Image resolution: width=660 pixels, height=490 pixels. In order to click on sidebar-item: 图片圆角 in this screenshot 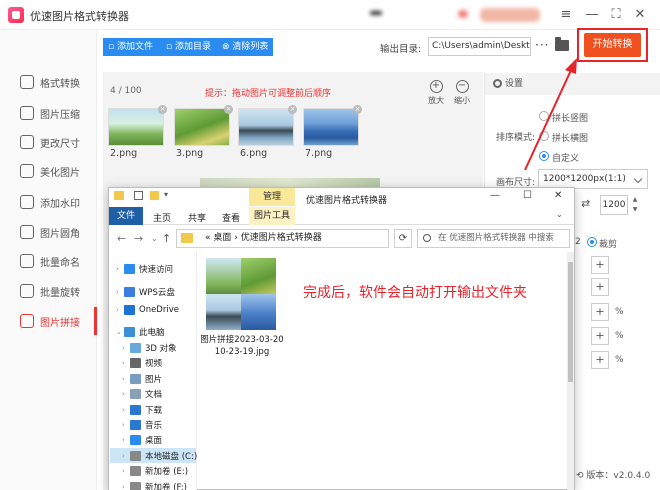, I will do `click(48, 232)`.